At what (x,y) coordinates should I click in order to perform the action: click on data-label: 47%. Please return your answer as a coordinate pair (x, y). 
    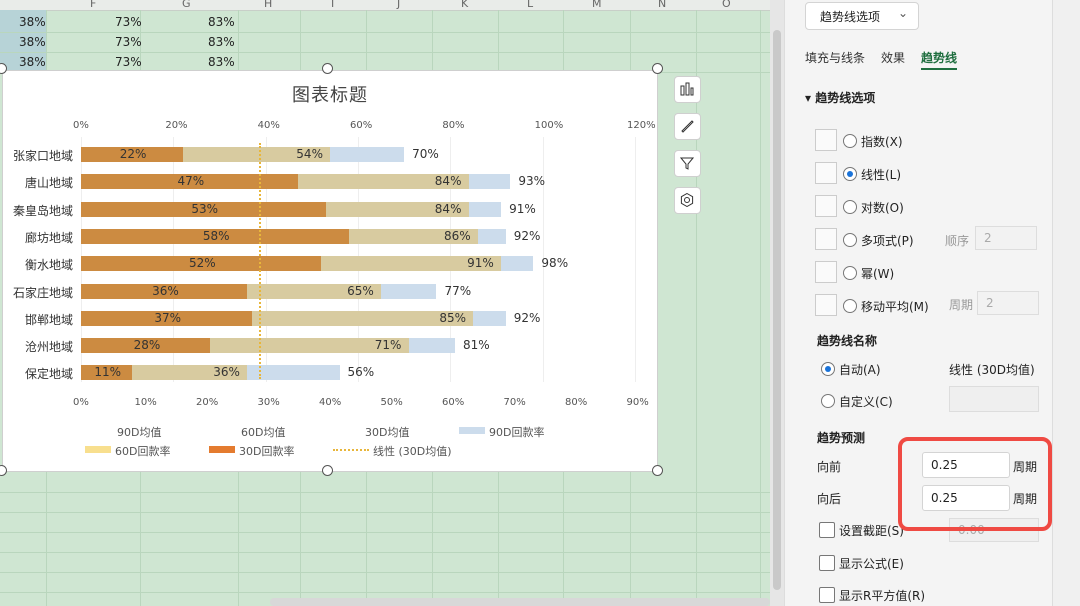
    Looking at the image, I should click on (191, 181).